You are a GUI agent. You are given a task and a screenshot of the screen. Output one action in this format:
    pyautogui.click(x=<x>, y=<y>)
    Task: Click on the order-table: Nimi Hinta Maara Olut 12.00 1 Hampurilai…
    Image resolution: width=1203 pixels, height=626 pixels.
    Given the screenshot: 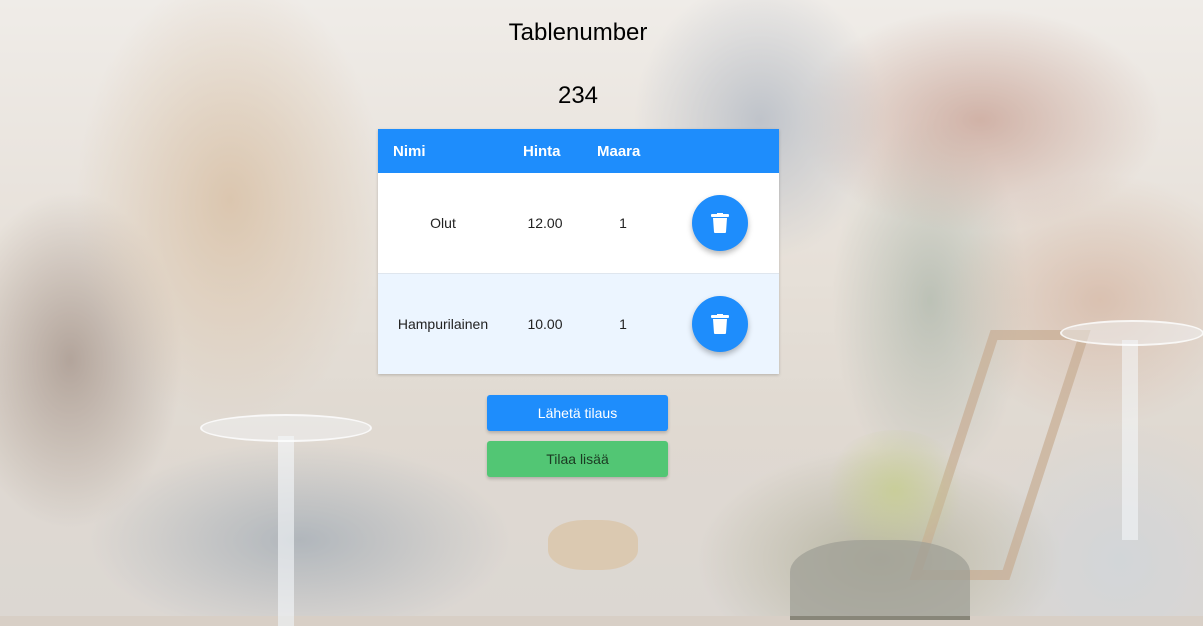 What is the action you would take?
    pyautogui.click(x=578, y=251)
    